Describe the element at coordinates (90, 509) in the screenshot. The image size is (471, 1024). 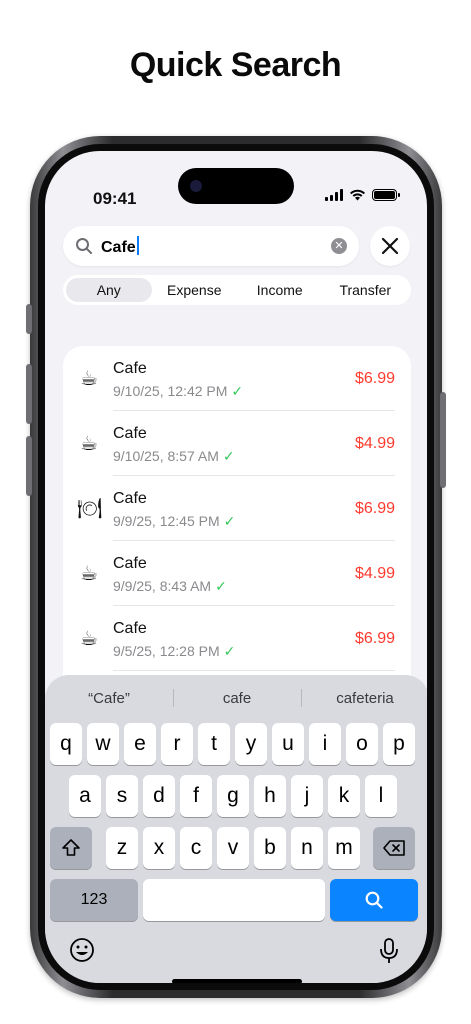
I see `fork-and-knife-icon: 🍽` at that location.